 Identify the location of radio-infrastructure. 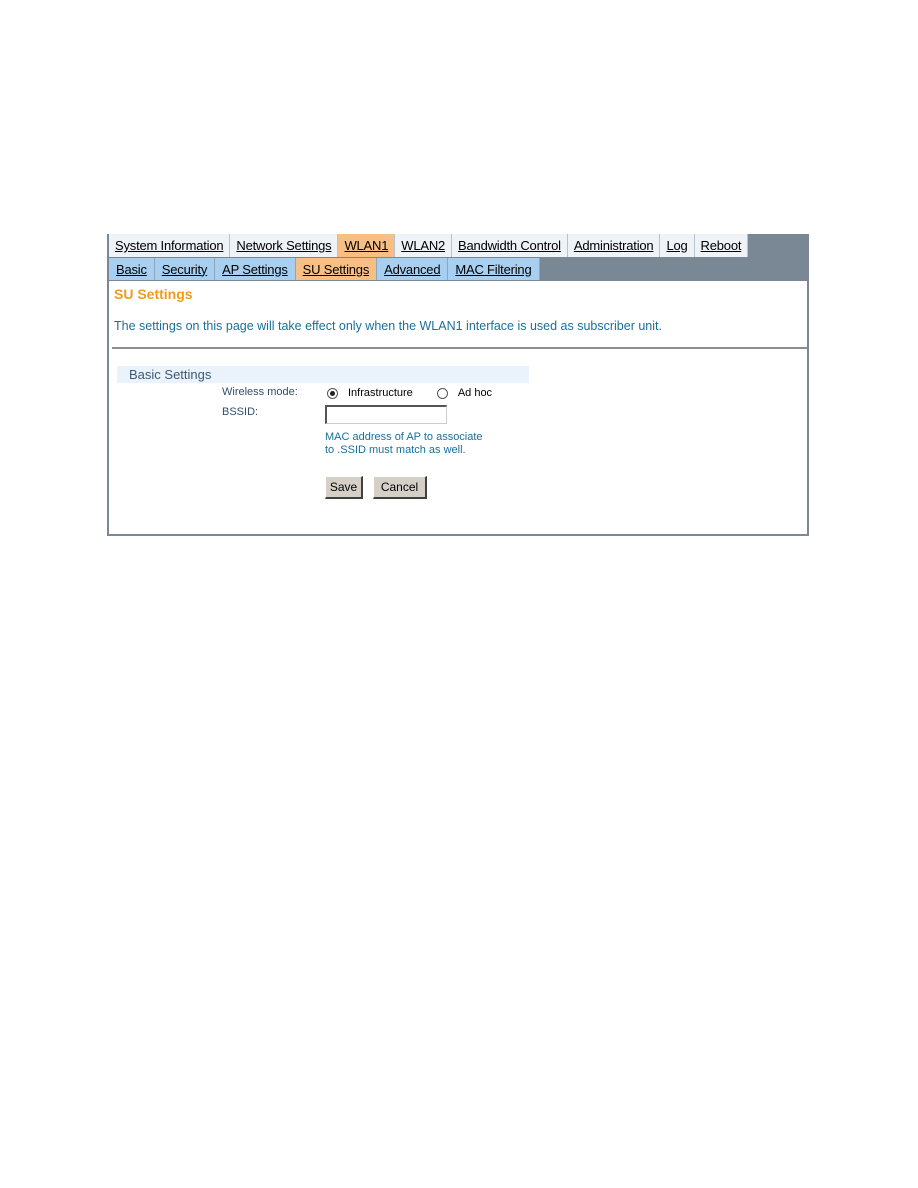
(332, 393).